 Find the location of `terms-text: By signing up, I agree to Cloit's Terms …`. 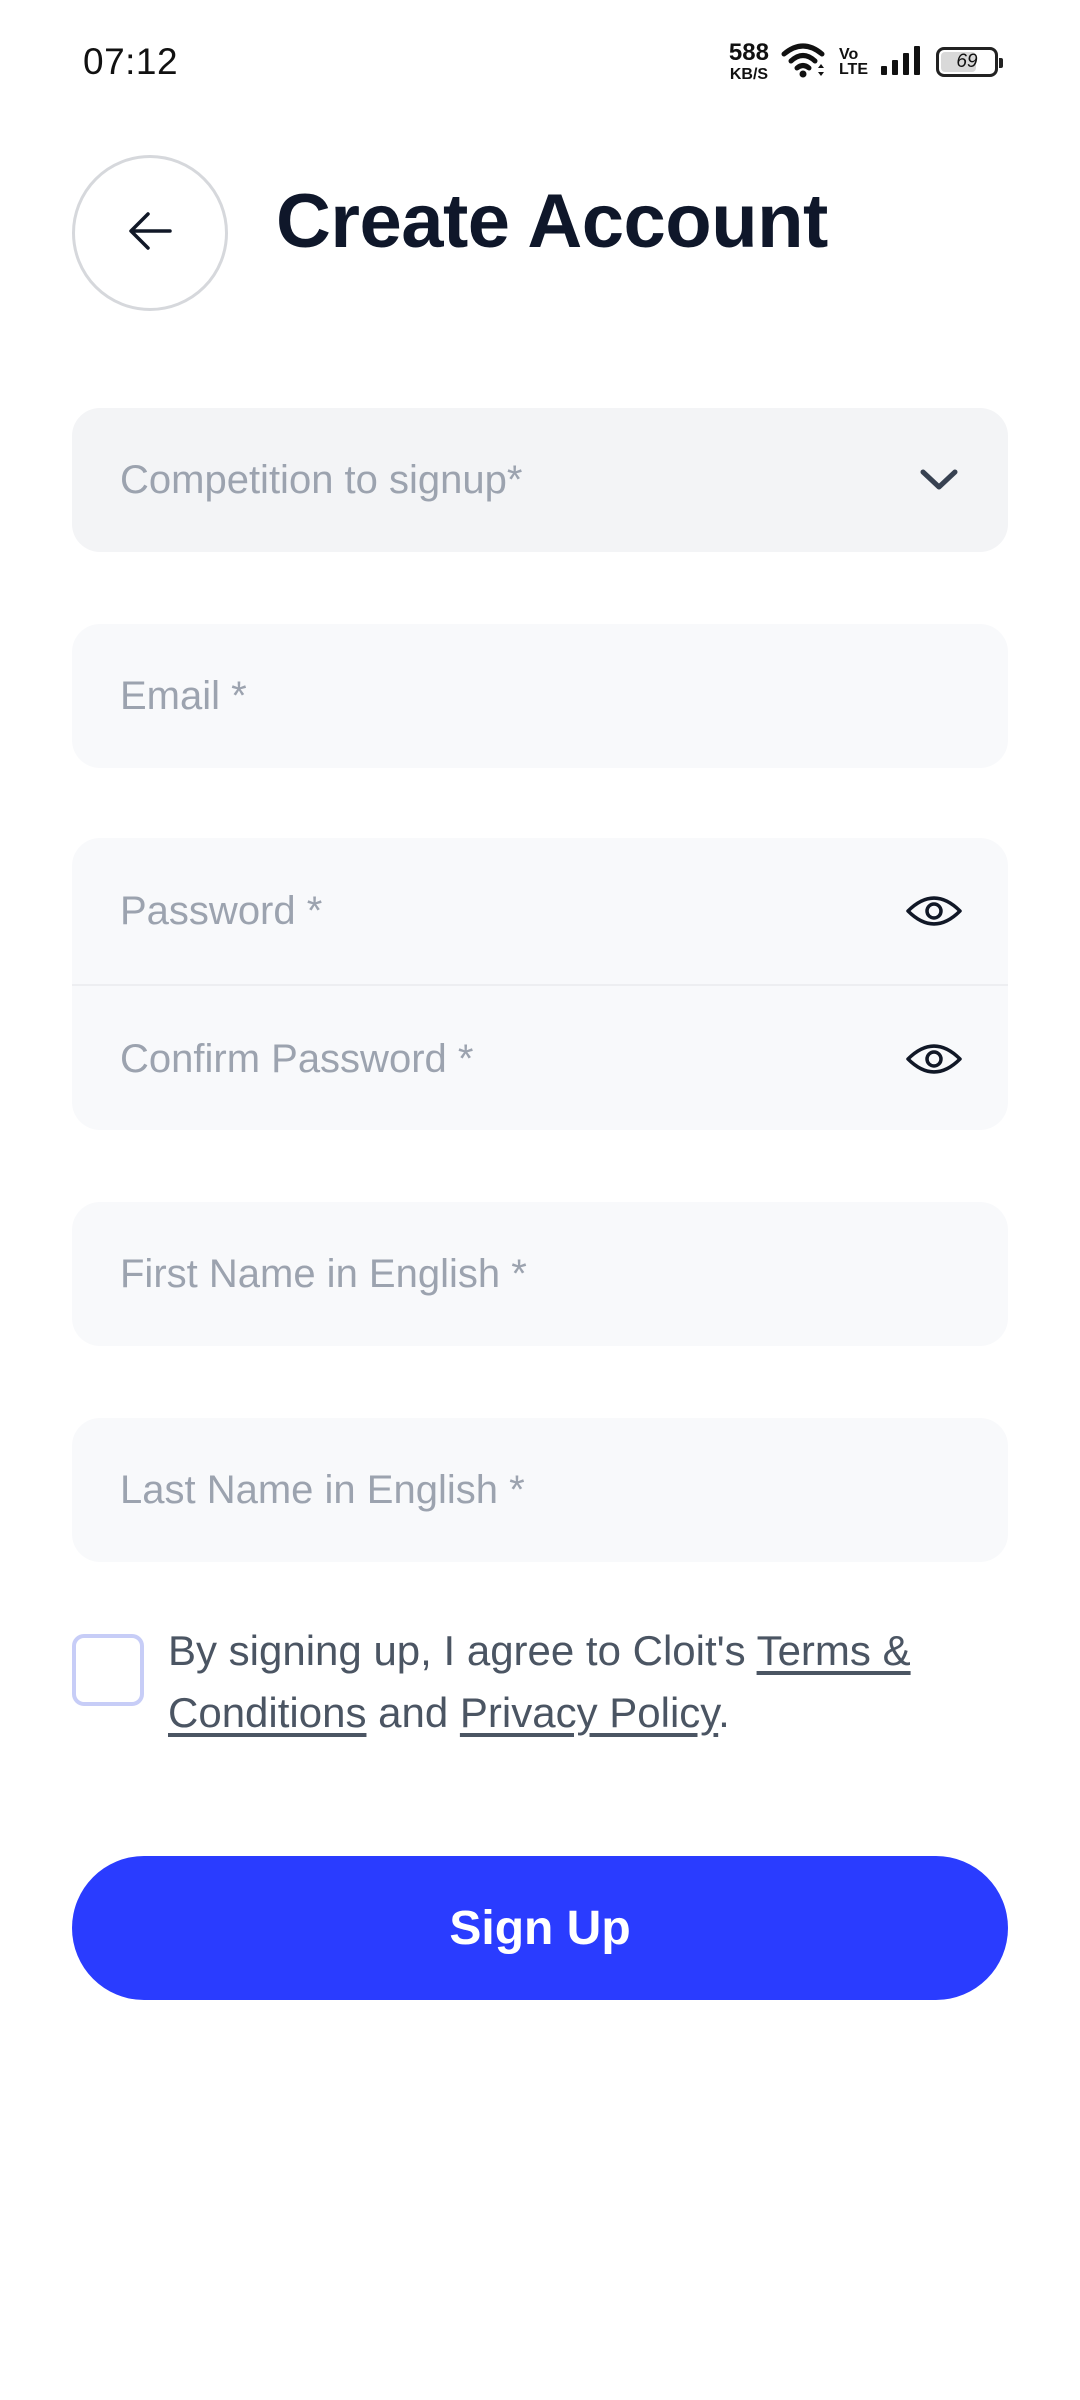

terms-text: By signing up, I agree to Cloit's Terms … is located at coordinates (578, 1682).